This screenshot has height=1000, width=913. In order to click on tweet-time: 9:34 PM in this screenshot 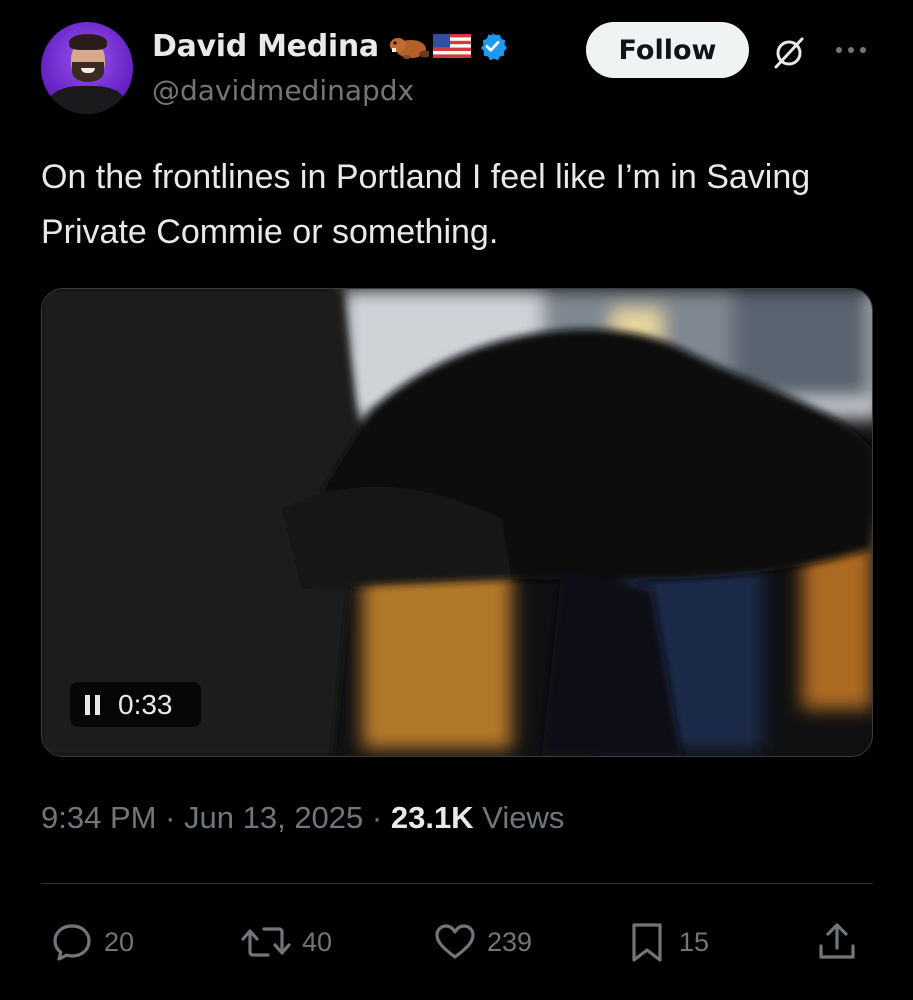, I will do `click(98, 817)`.